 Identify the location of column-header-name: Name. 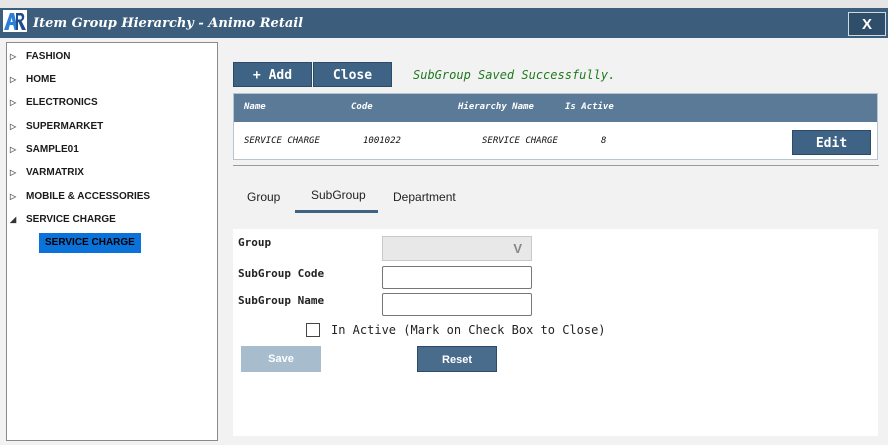
(255, 107).